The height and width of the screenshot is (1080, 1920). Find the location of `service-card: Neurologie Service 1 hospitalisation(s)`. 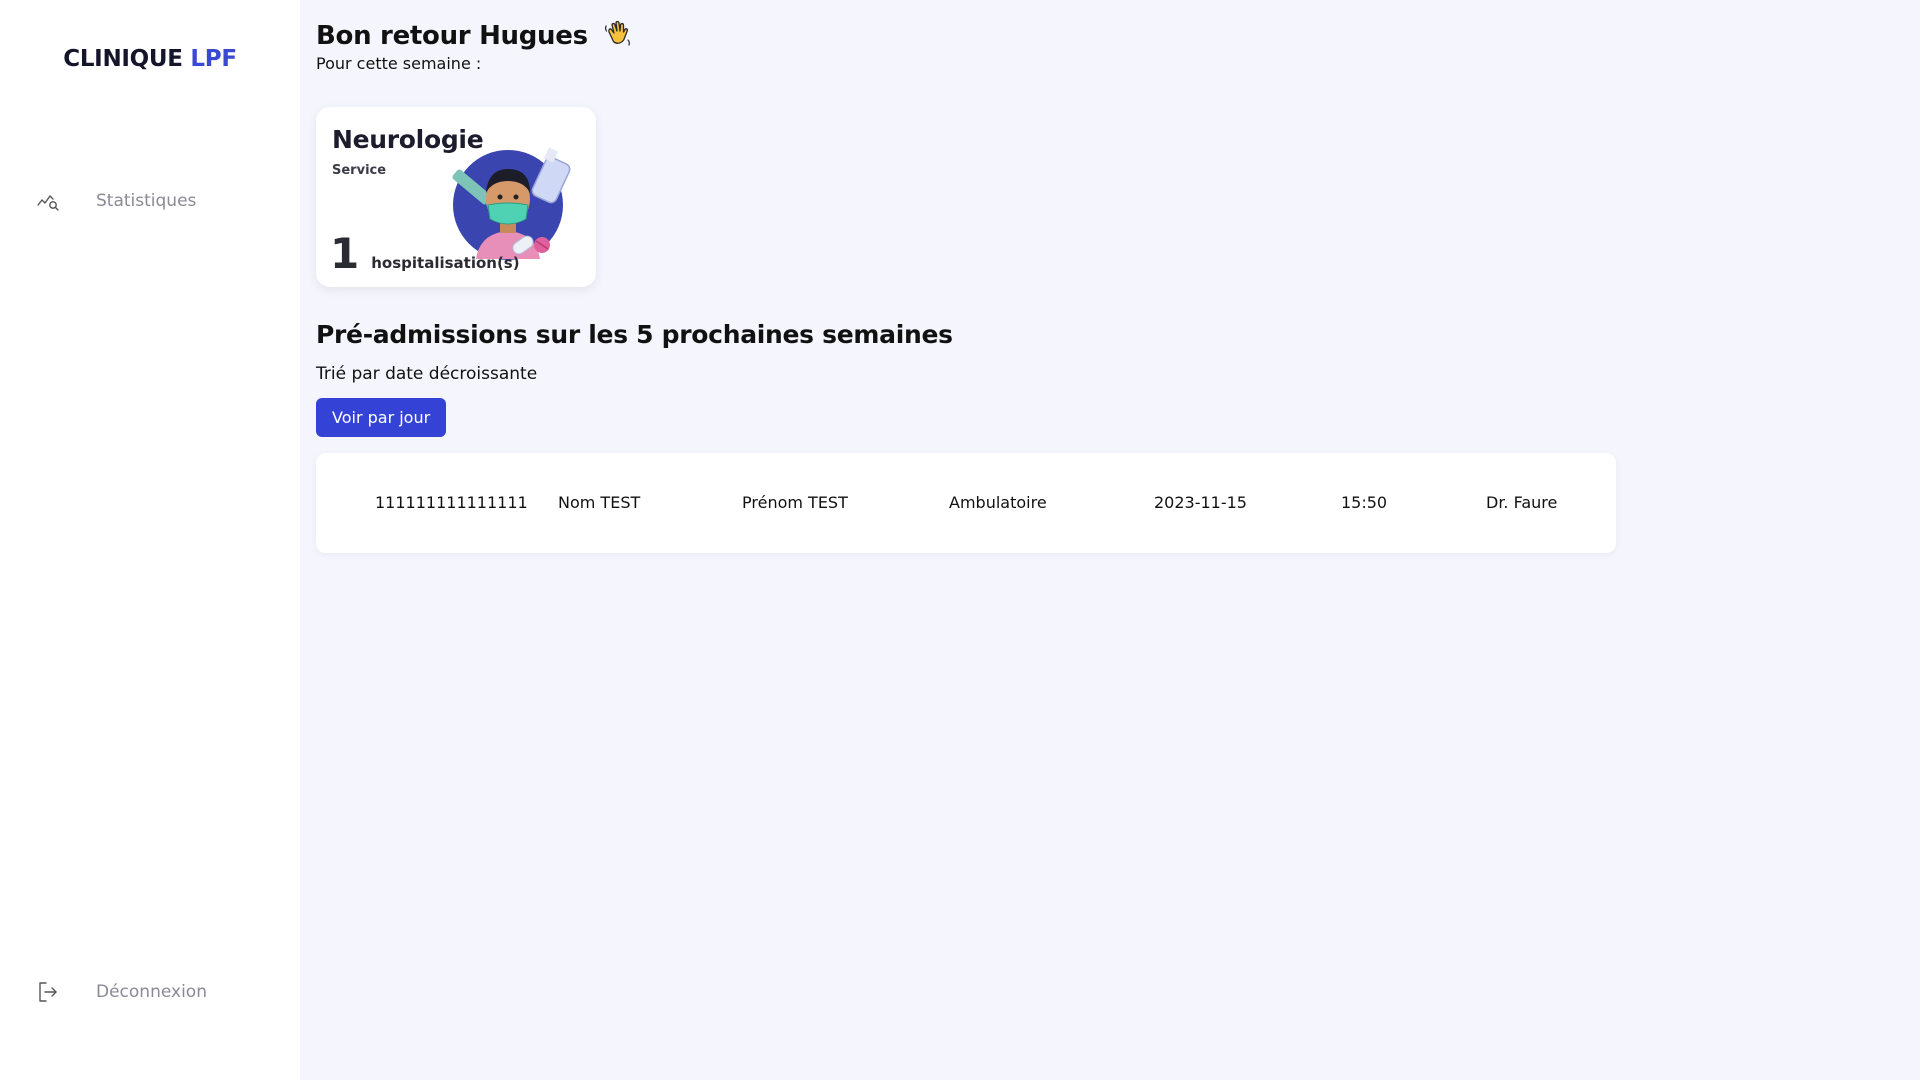

service-card: Neurologie Service 1 hospitalisation(s) is located at coordinates (456, 197).